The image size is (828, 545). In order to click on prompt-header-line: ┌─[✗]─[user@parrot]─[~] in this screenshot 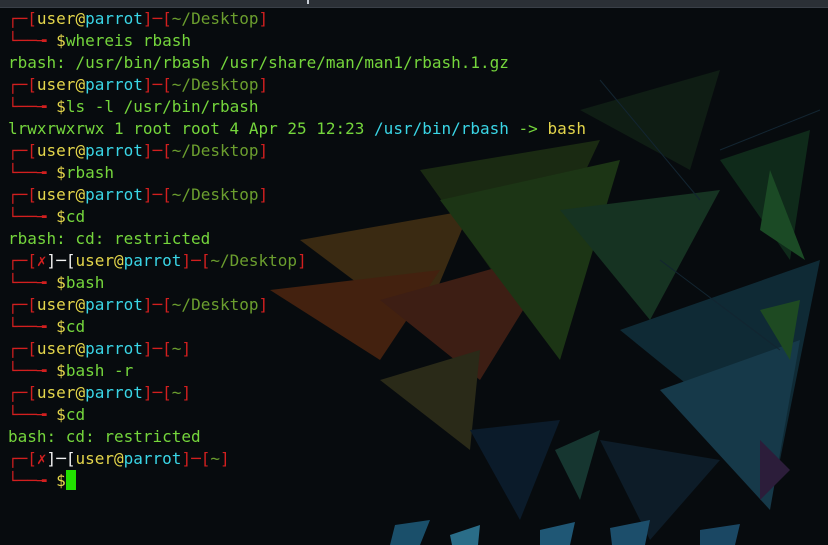, I will do `click(414, 459)`.